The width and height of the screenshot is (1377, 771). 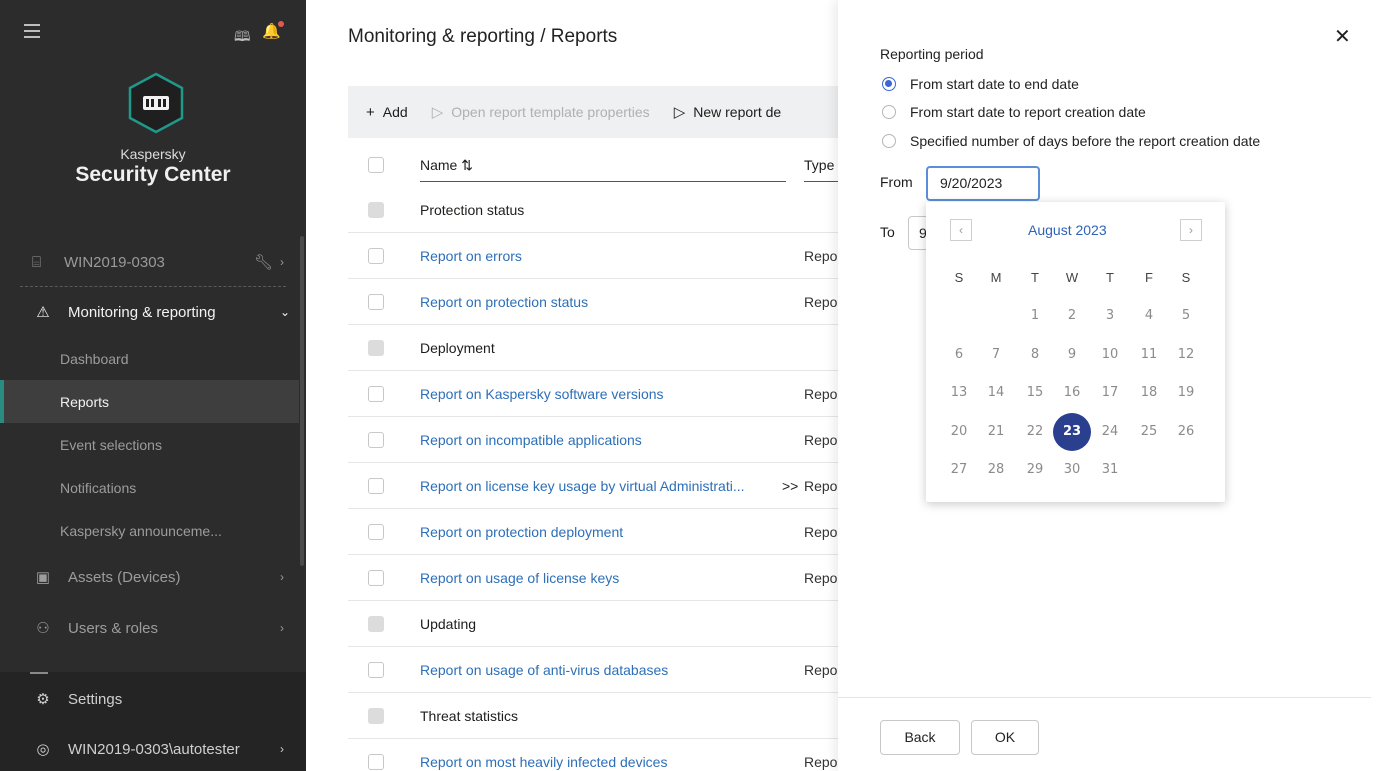 I want to click on sidebar-item-monitoring: ⚠︎ Monitoring & reporting ⌄, so click(x=153, y=312).